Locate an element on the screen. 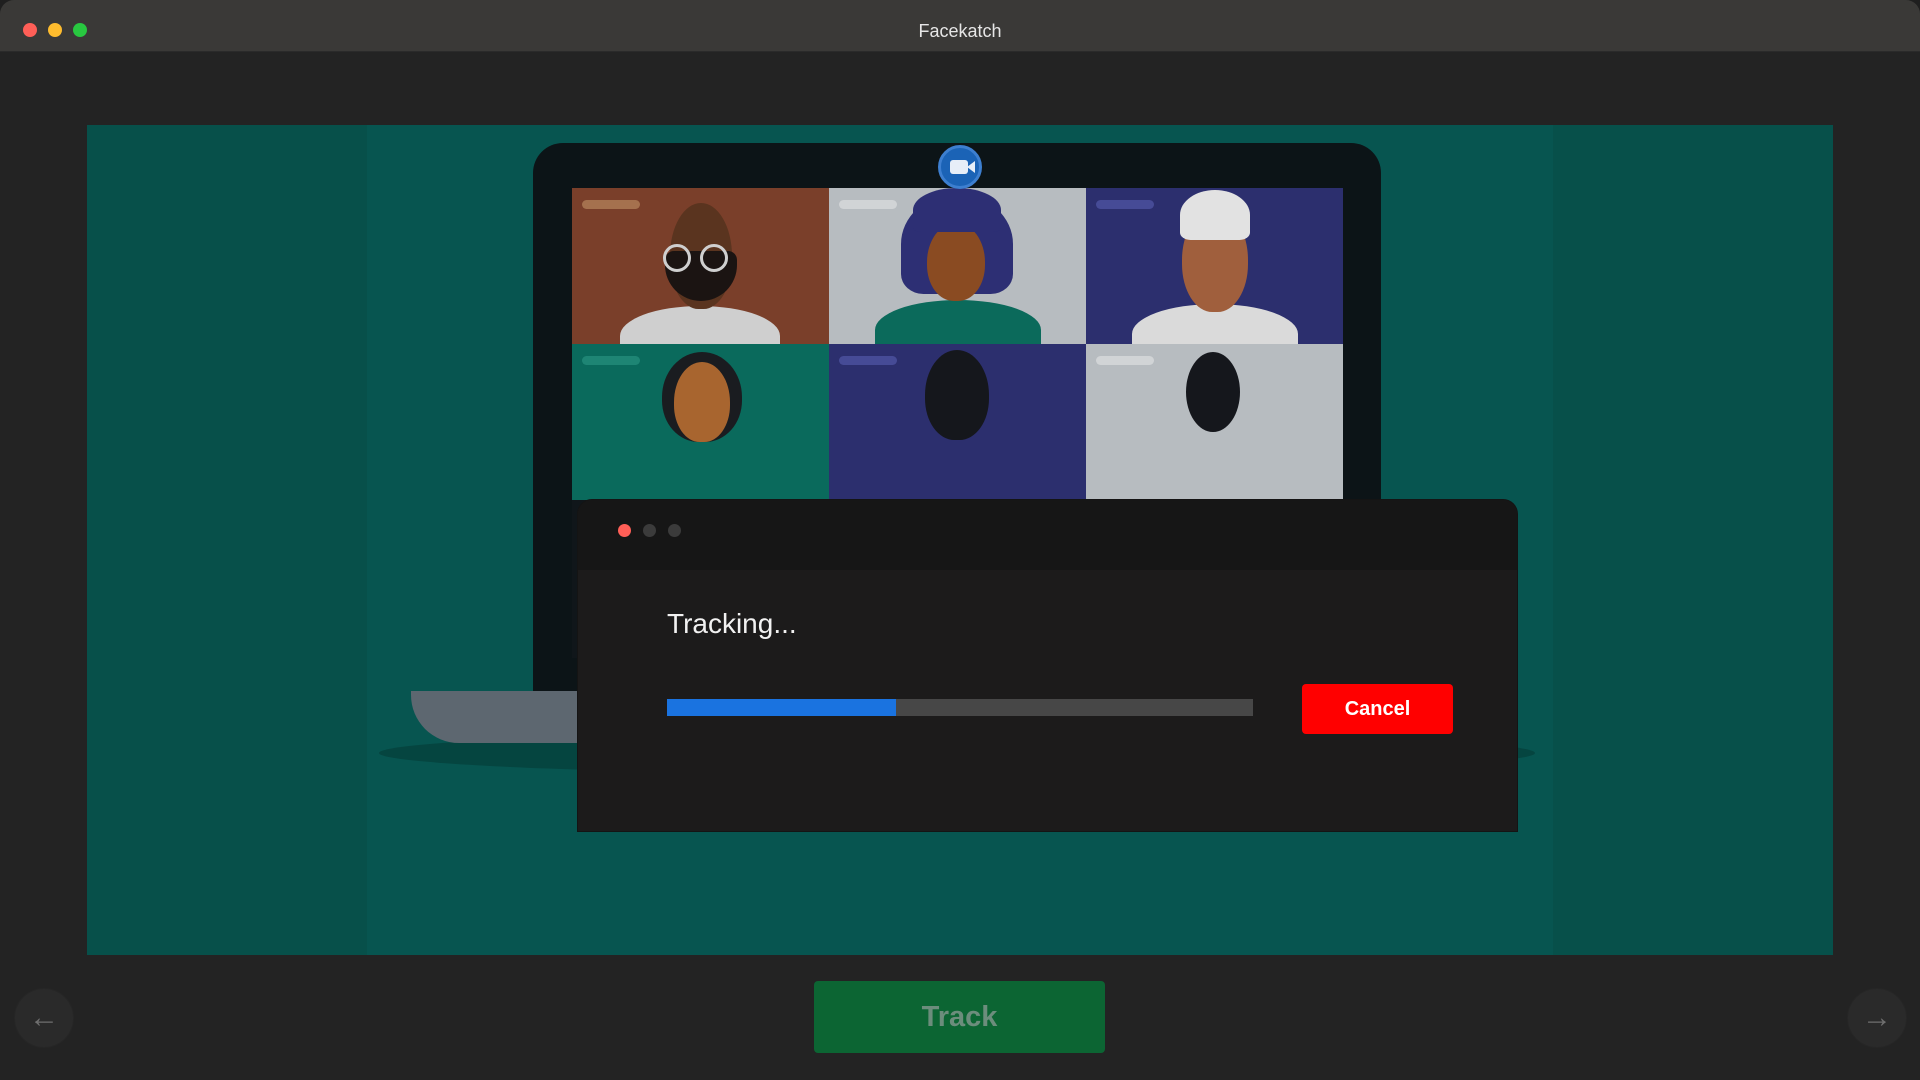 The width and height of the screenshot is (1920, 1080). tracking-progress-bar is located at coordinates (960, 707).